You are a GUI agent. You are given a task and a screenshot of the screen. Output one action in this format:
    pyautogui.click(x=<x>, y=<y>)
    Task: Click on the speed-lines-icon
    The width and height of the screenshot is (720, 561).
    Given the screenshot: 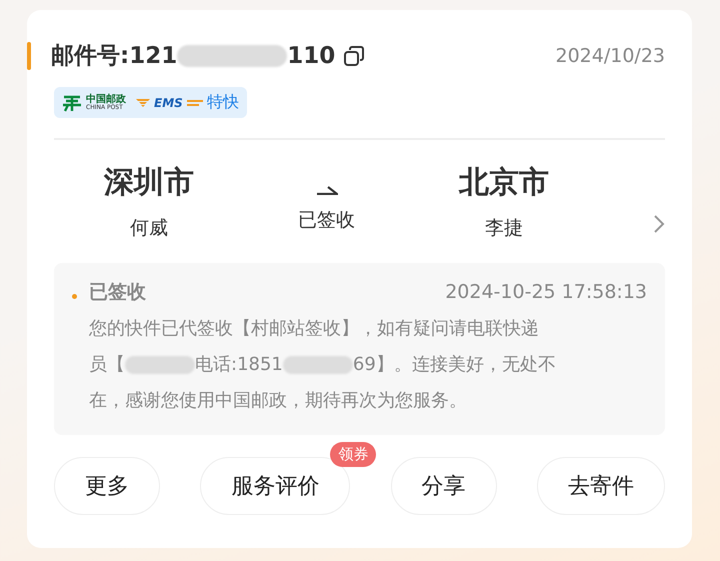 What is the action you would take?
    pyautogui.click(x=194, y=103)
    